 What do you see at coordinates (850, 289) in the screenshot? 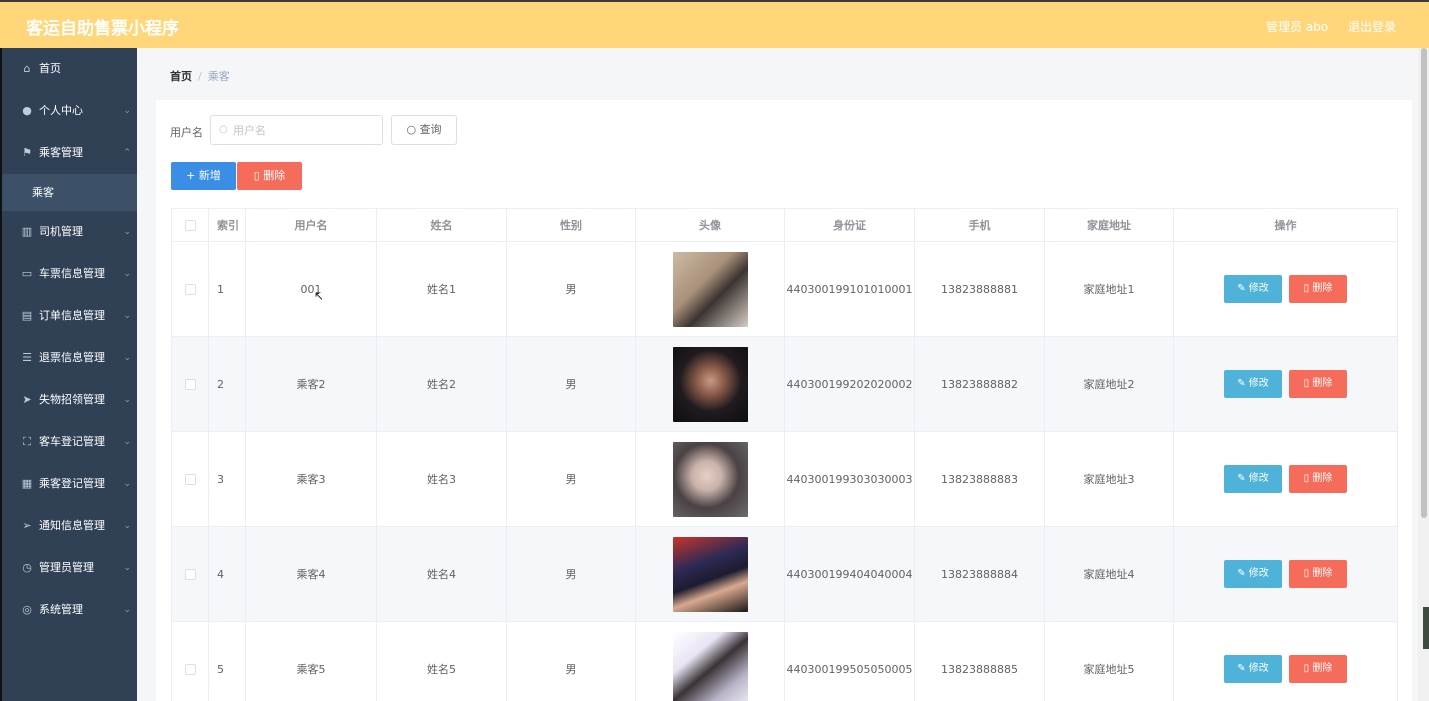
I see `cell-id-card: 440300199101010001` at bounding box center [850, 289].